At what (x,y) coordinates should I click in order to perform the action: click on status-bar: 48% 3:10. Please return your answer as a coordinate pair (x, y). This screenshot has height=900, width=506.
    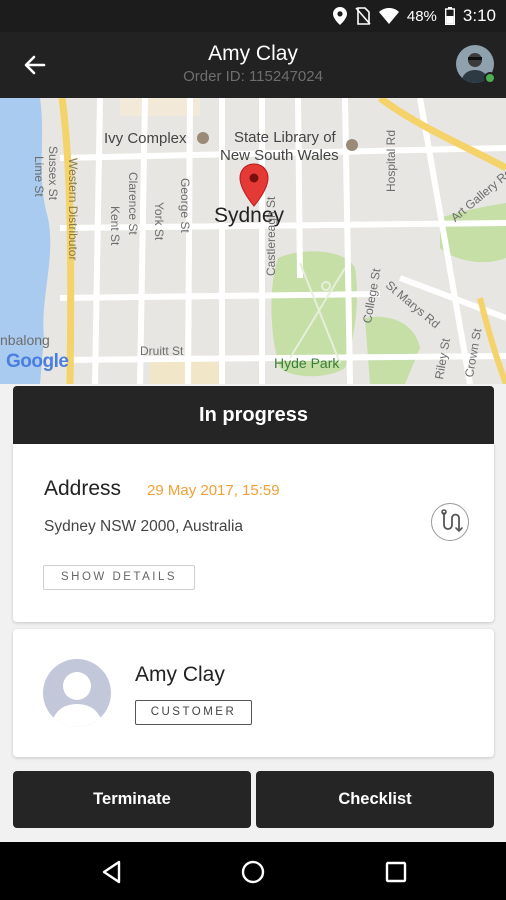
    Looking at the image, I should click on (253, 16).